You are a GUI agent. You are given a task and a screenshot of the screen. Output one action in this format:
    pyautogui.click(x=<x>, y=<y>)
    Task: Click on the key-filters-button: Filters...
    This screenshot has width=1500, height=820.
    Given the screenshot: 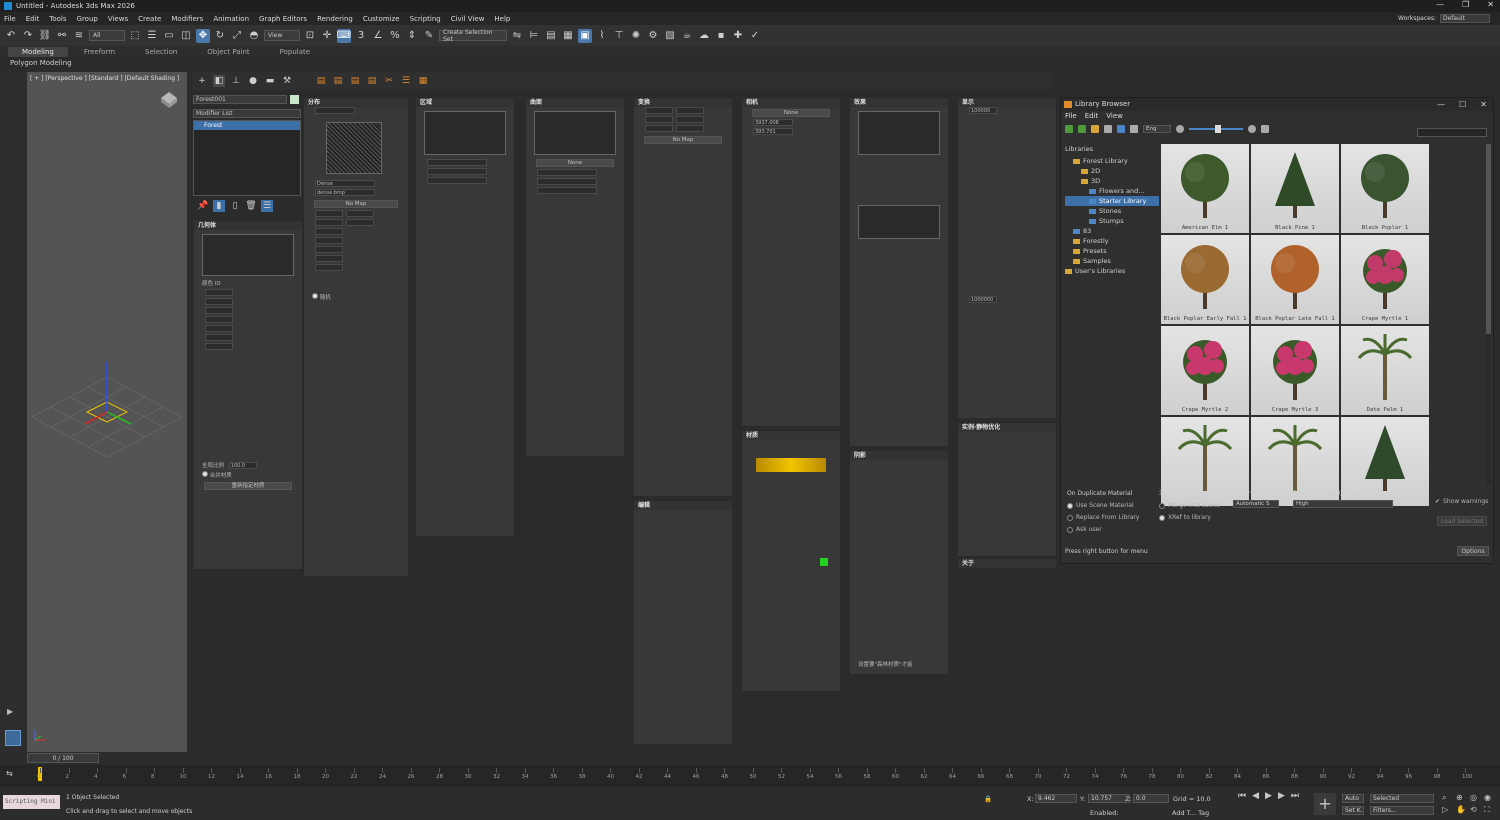 What is the action you would take?
    pyautogui.click(x=1402, y=810)
    